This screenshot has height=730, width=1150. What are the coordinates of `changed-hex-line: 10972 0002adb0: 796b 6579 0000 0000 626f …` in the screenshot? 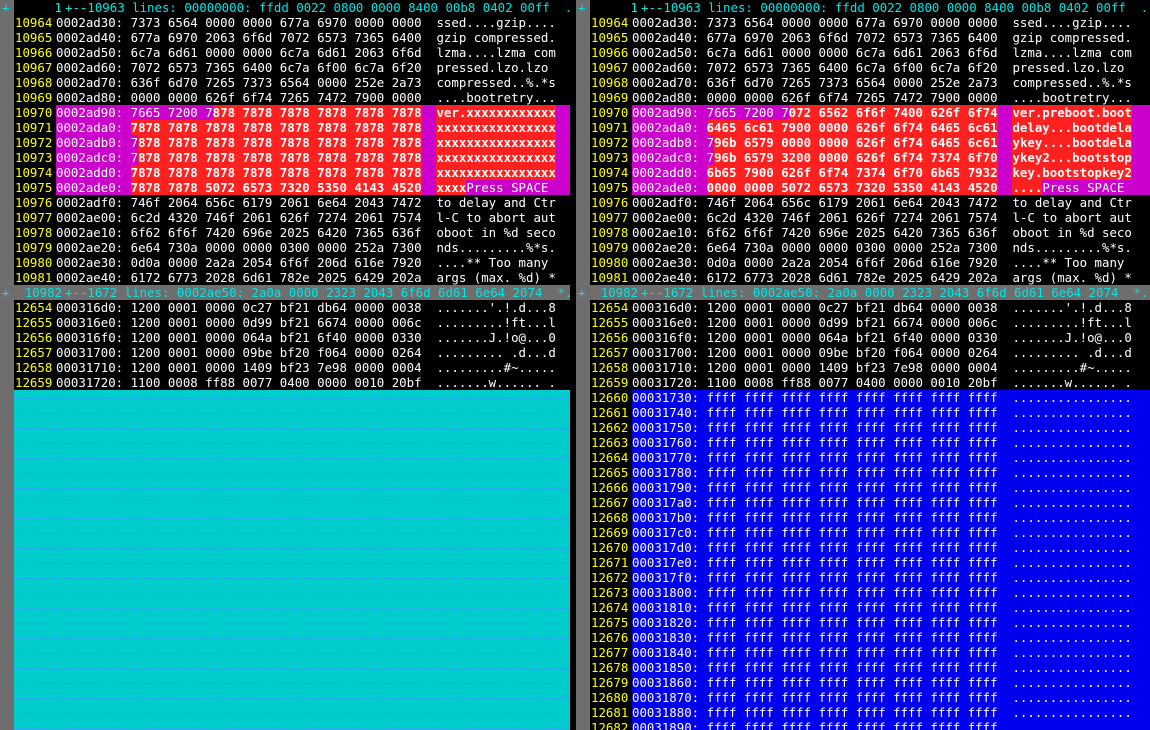 It's located at (870, 142).